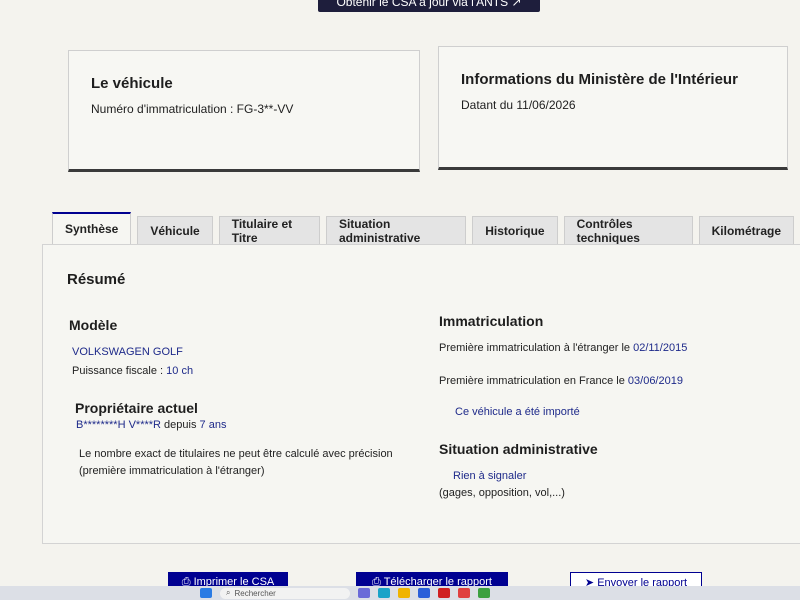 The image size is (800, 600). What do you see at coordinates (127, 352) in the screenshot?
I see `model-name: VOLKSWAGEN GOLF` at bounding box center [127, 352].